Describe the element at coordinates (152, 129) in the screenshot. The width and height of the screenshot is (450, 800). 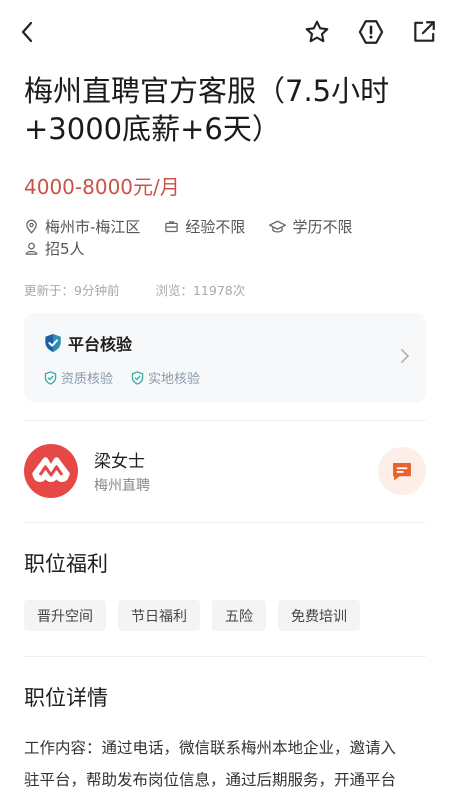
I see `job-title-line-2: +3000底薪+6天）` at that location.